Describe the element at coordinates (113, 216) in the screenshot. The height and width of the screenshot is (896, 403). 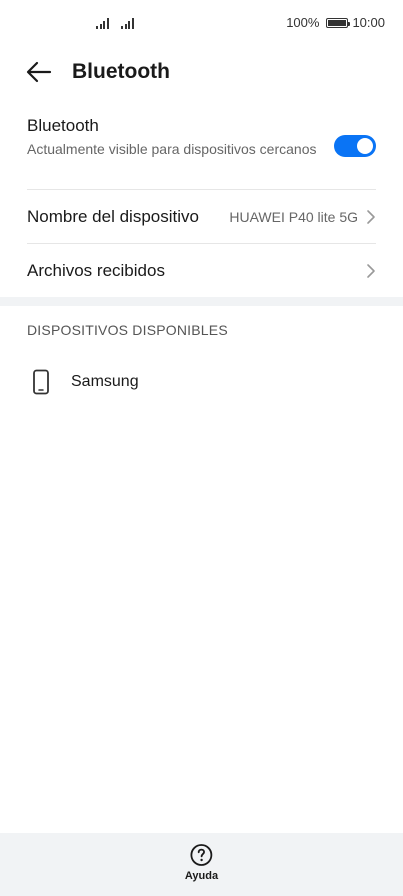
I see `device-name-label: Nombre del dispositivo` at that location.